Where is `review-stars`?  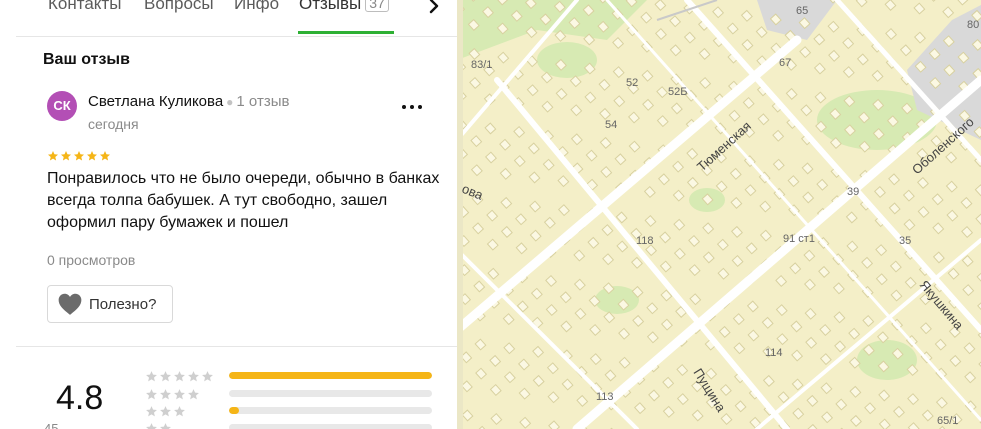
review-stars is located at coordinates (79, 156).